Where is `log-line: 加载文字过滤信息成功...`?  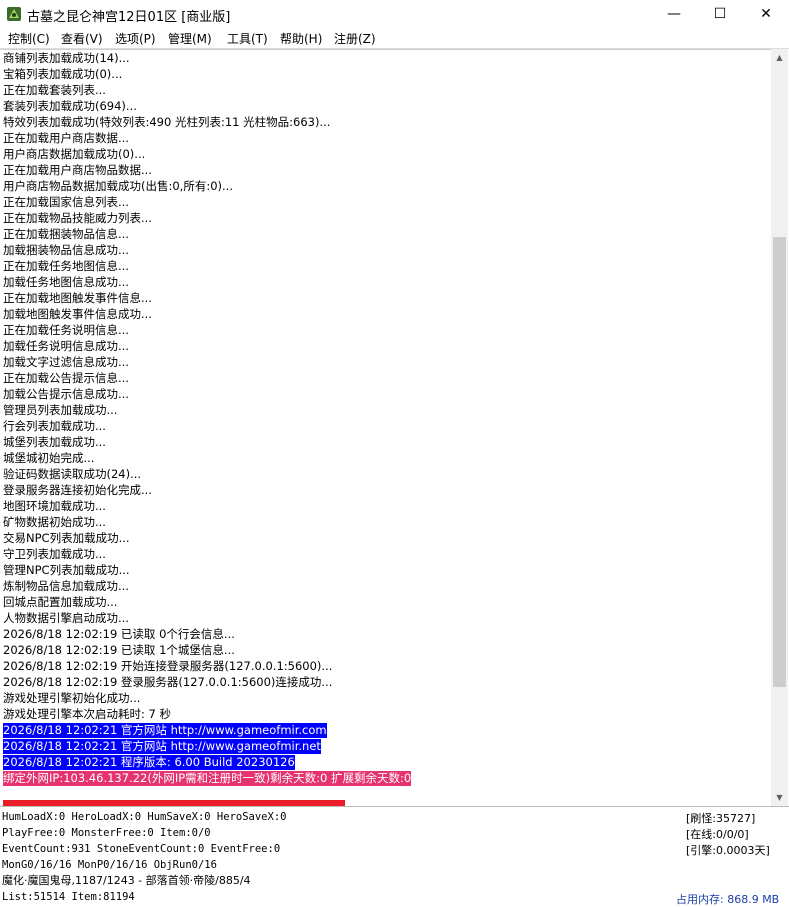
log-line: 加载文字过滤信息成功... is located at coordinates (66, 362).